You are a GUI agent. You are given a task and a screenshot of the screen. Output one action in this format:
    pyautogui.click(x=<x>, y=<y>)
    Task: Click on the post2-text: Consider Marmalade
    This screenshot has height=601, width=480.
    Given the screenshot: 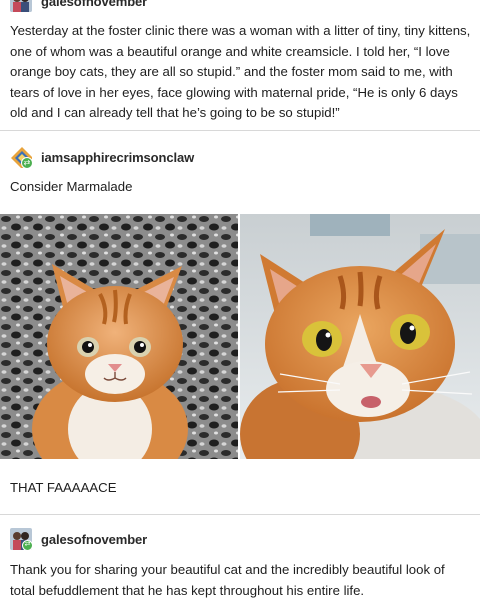 What is the action you would take?
    pyautogui.click(x=71, y=186)
    